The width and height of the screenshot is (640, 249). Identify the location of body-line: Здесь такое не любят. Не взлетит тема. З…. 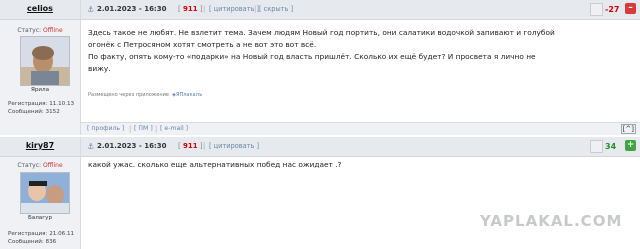
(321, 32).